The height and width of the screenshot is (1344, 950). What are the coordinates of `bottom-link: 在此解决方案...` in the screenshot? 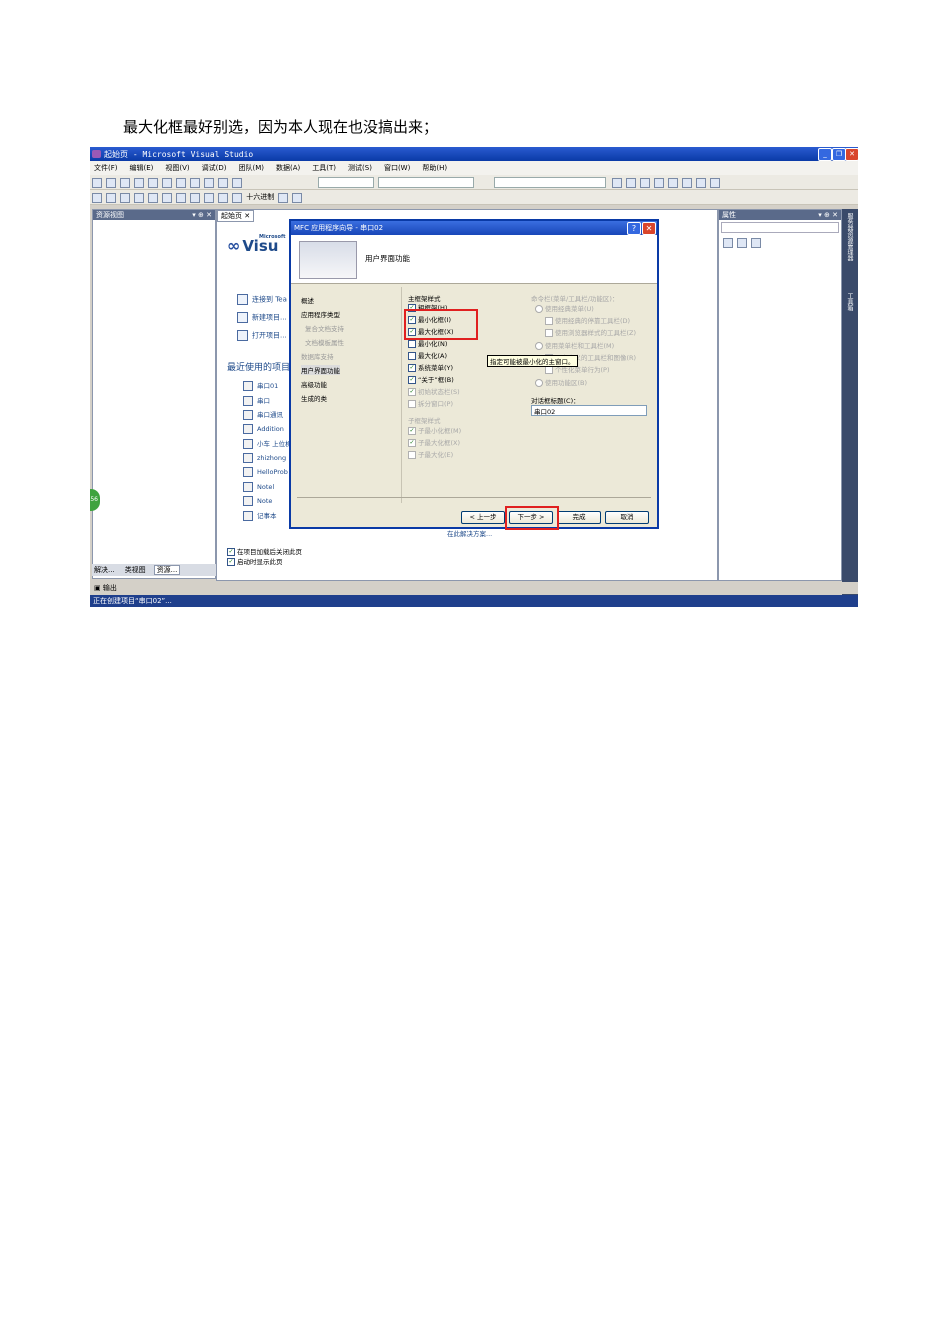 It's located at (469, 533).